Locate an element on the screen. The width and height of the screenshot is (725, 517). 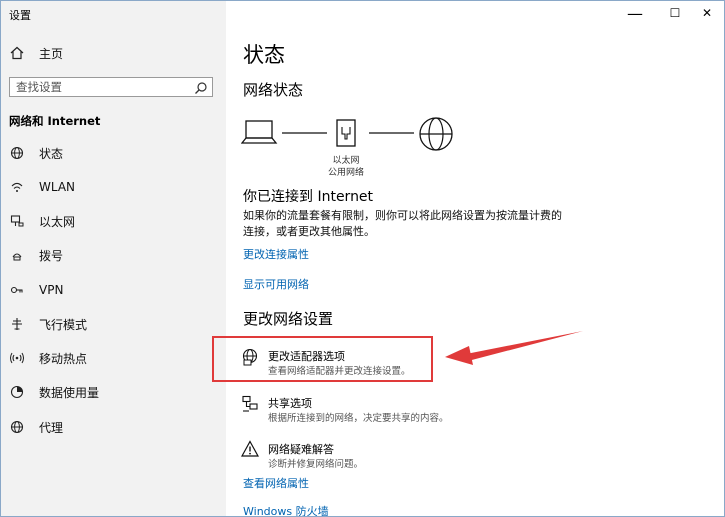
maximize-button: ☐ is located at coordinates (675, 13).